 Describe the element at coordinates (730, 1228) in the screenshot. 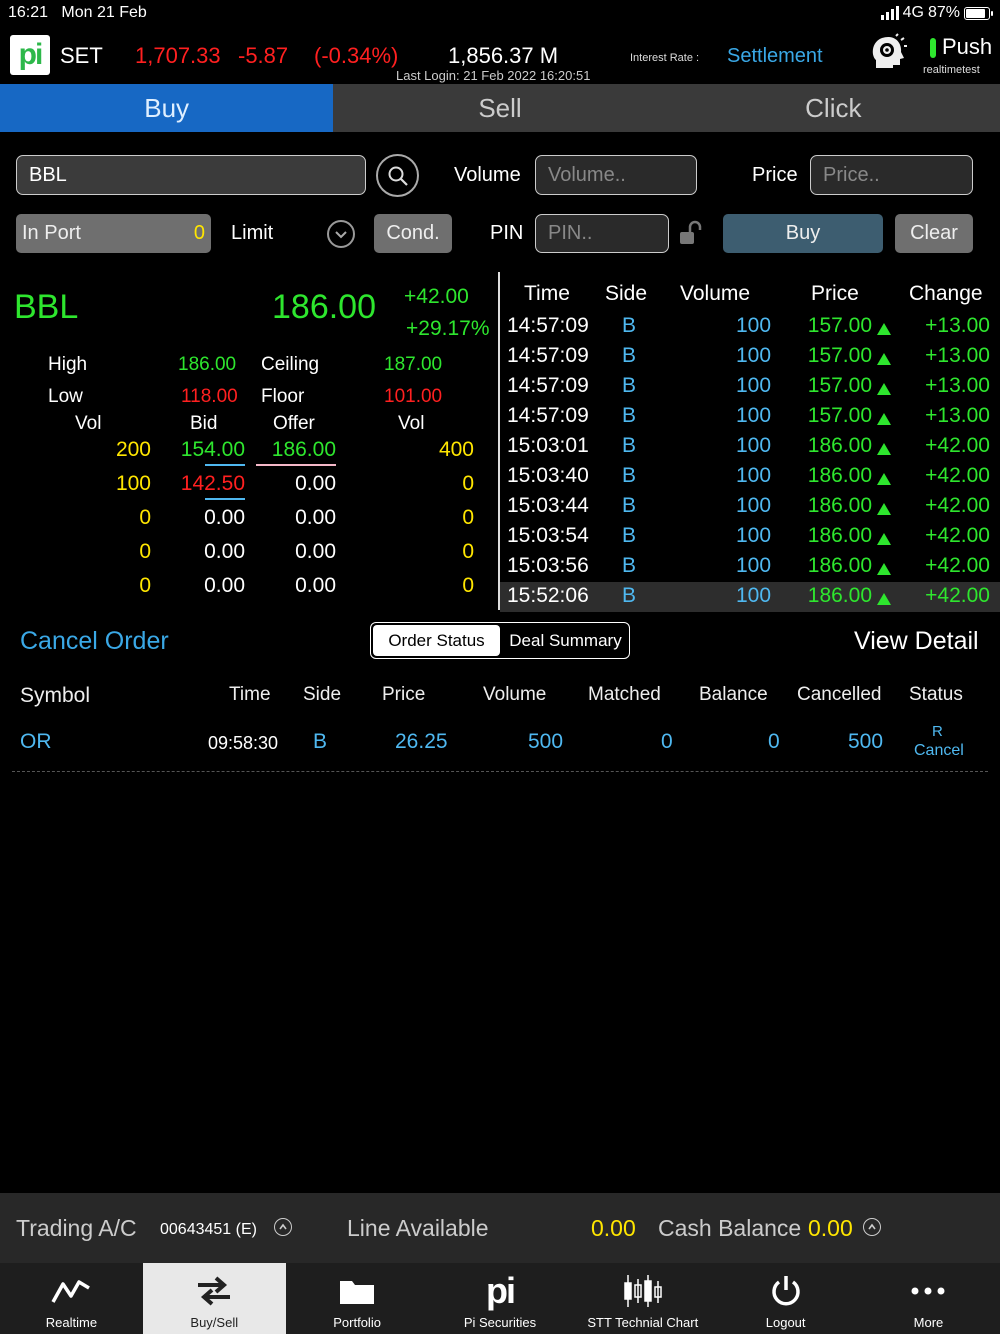

I see `cash-balance-label: Cash Balance` at that location.